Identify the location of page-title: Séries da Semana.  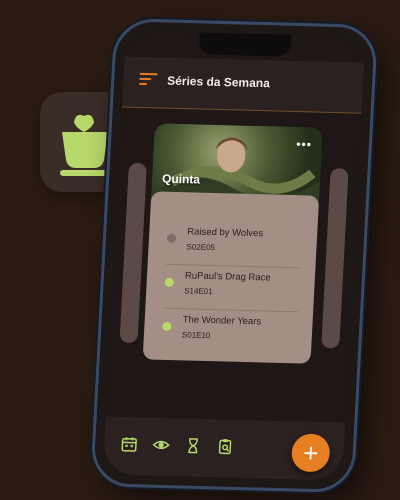
(218, 82).